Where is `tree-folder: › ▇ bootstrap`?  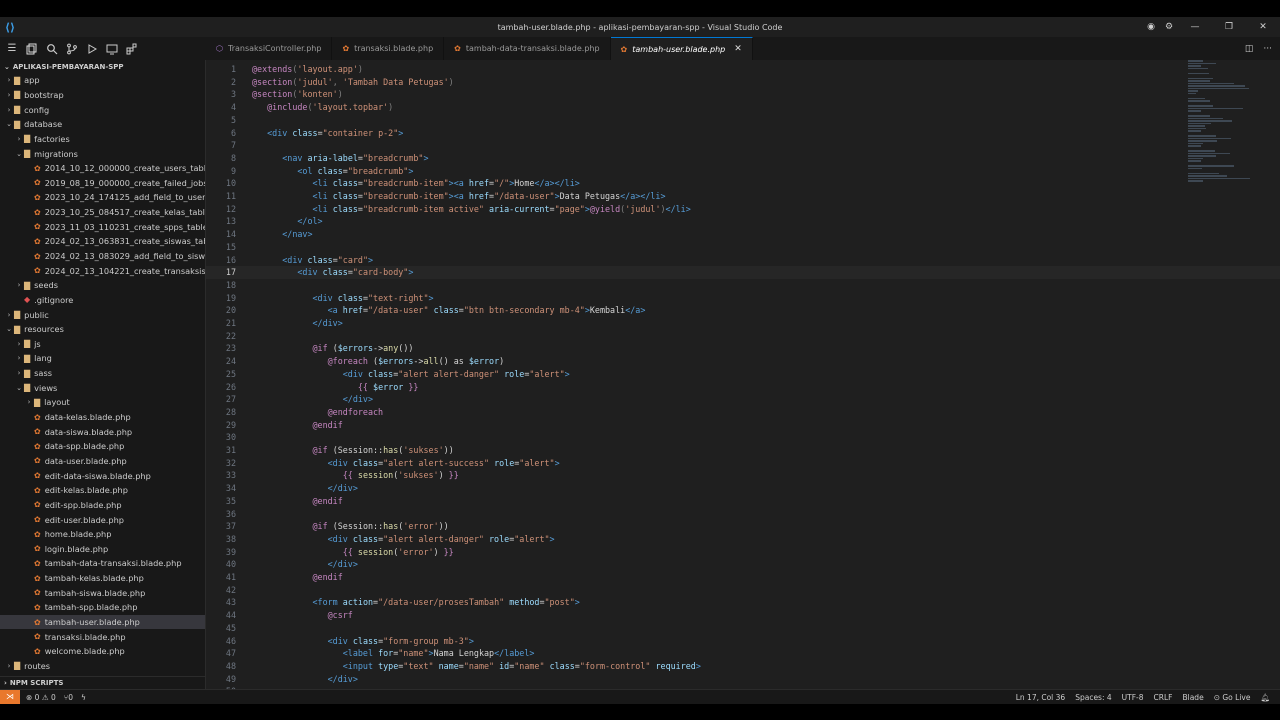
tree-folder: › ▇ bootstrap is located at coordinates (102, 95).